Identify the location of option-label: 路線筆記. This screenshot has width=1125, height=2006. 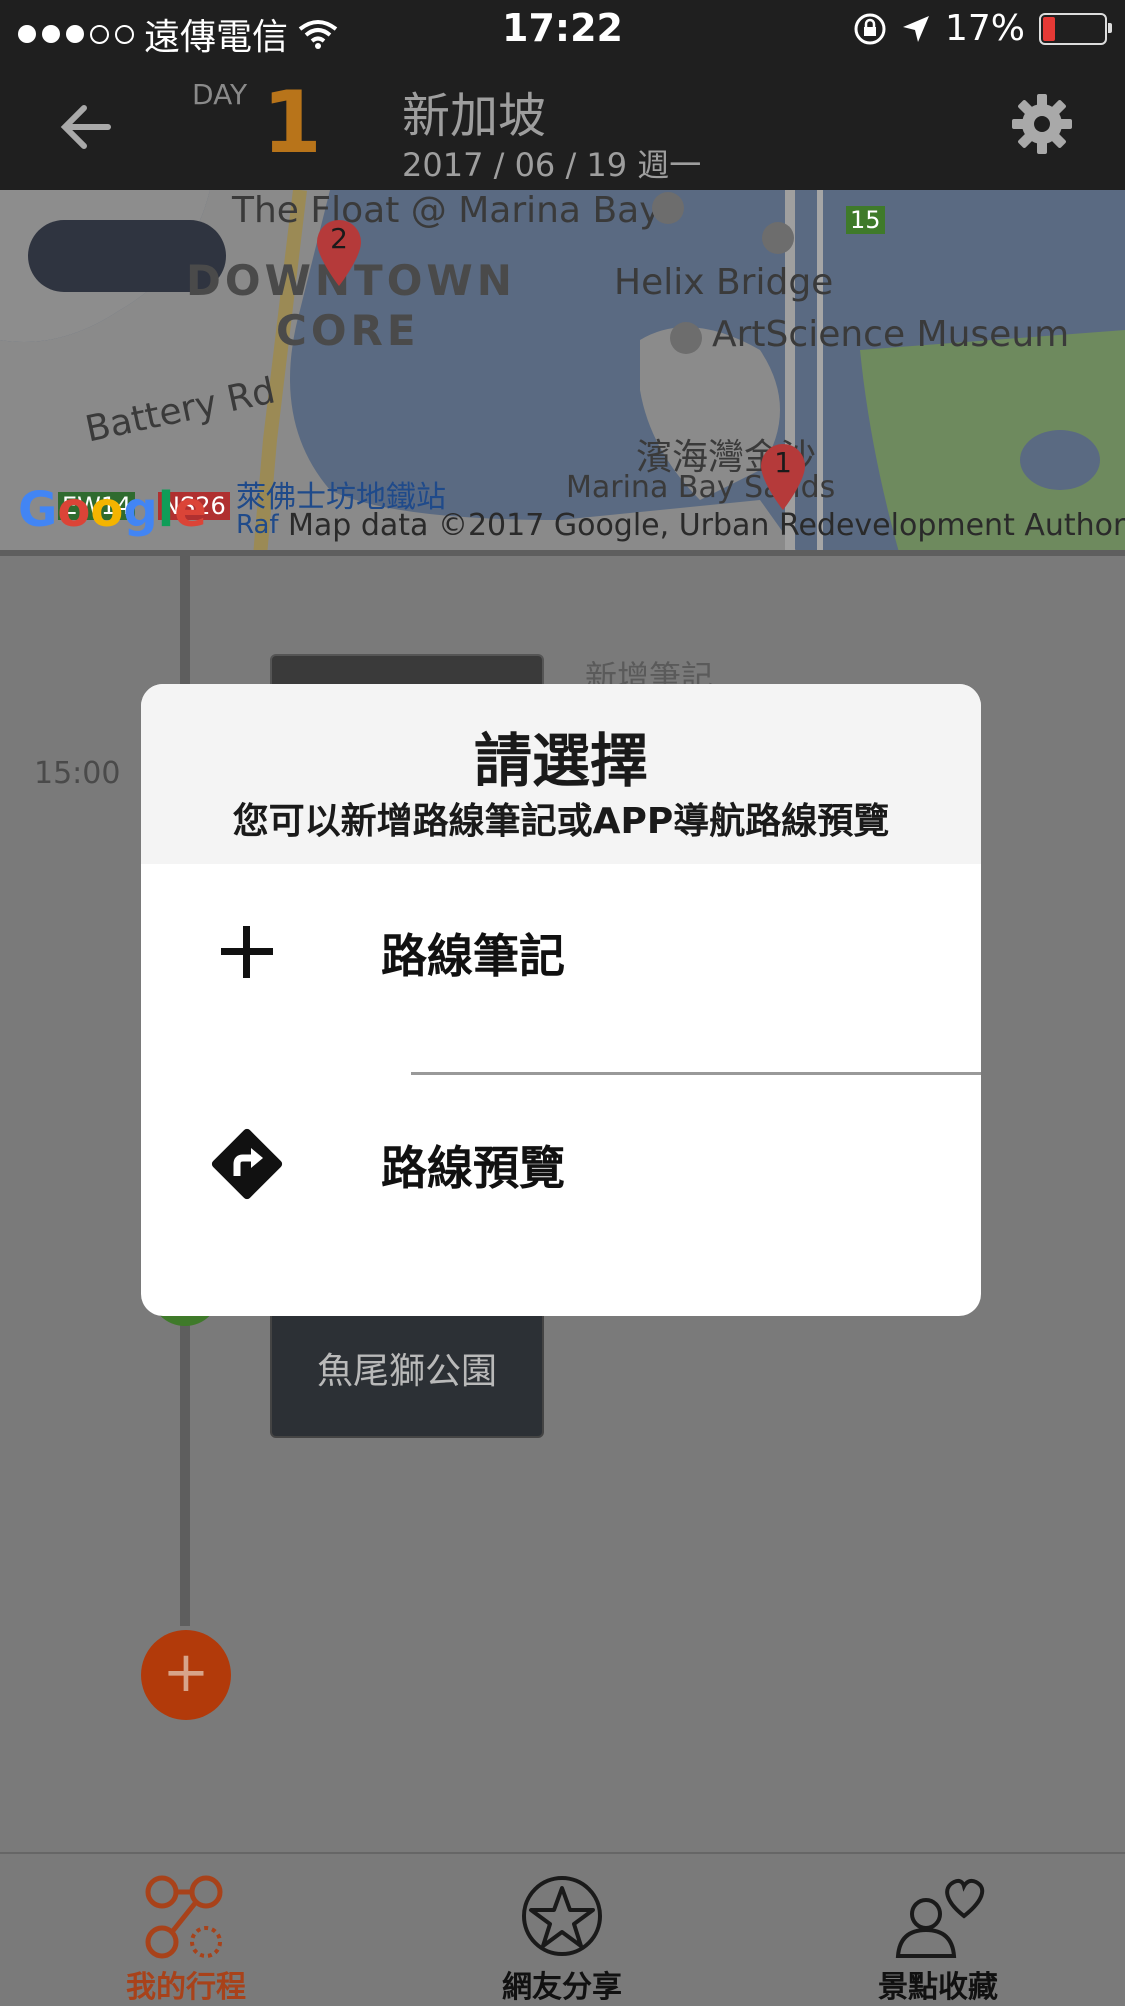
(473, 956).